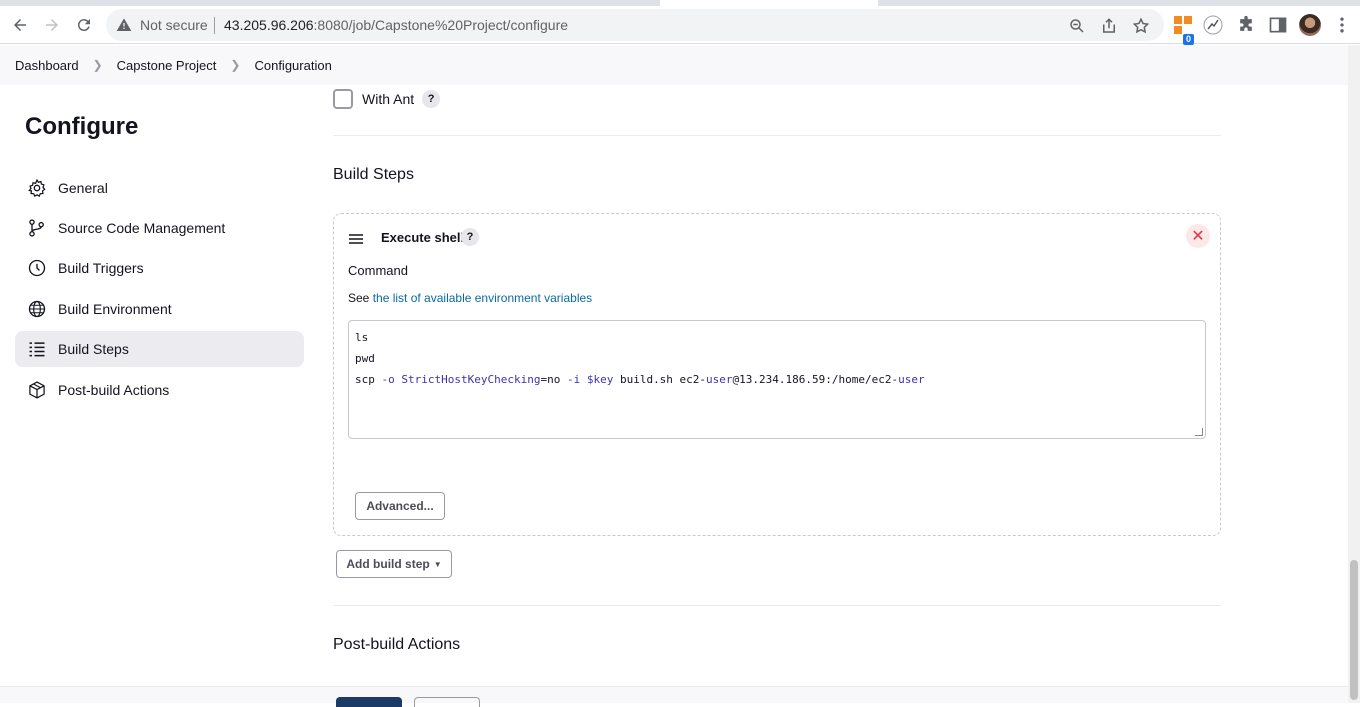 The height and width of the screenshot is (707, 1360). Describe the element at coordinates (269, 25) in the screenshot. I see `url-host: 43.205.96.206` at that location.